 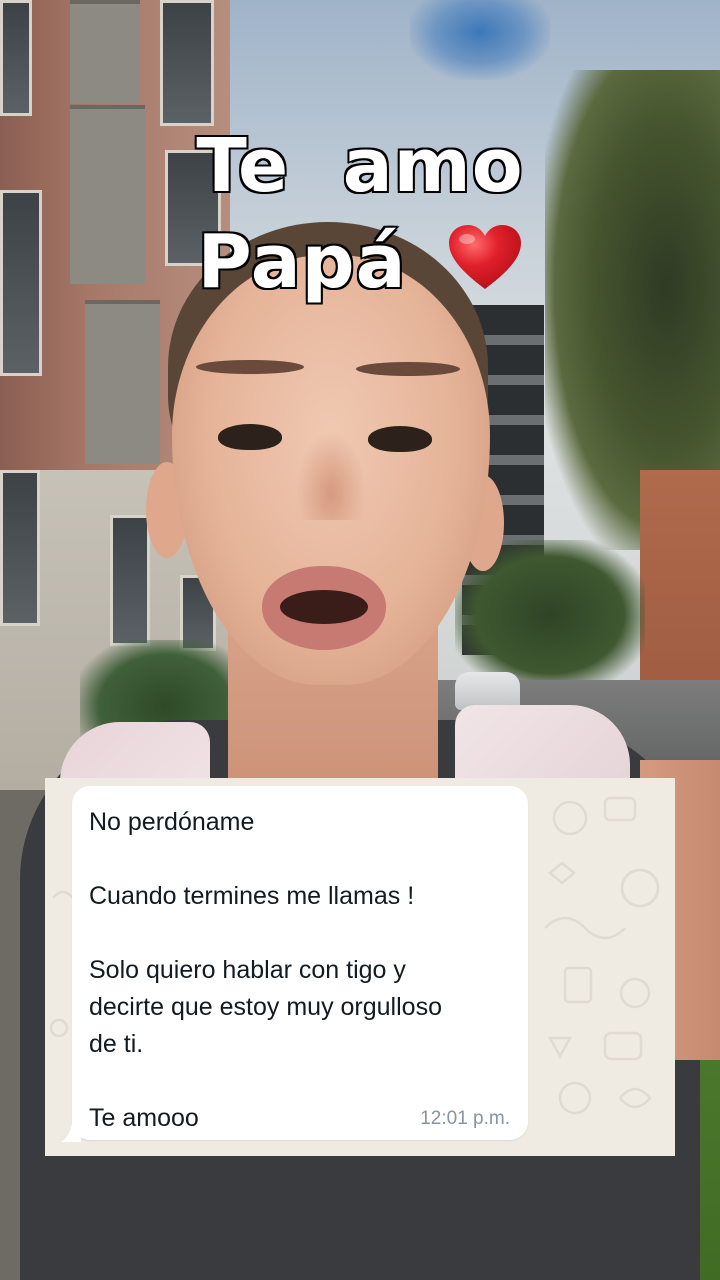 I want to click on caption-line-2: Papá, so click(x=360, y=262).